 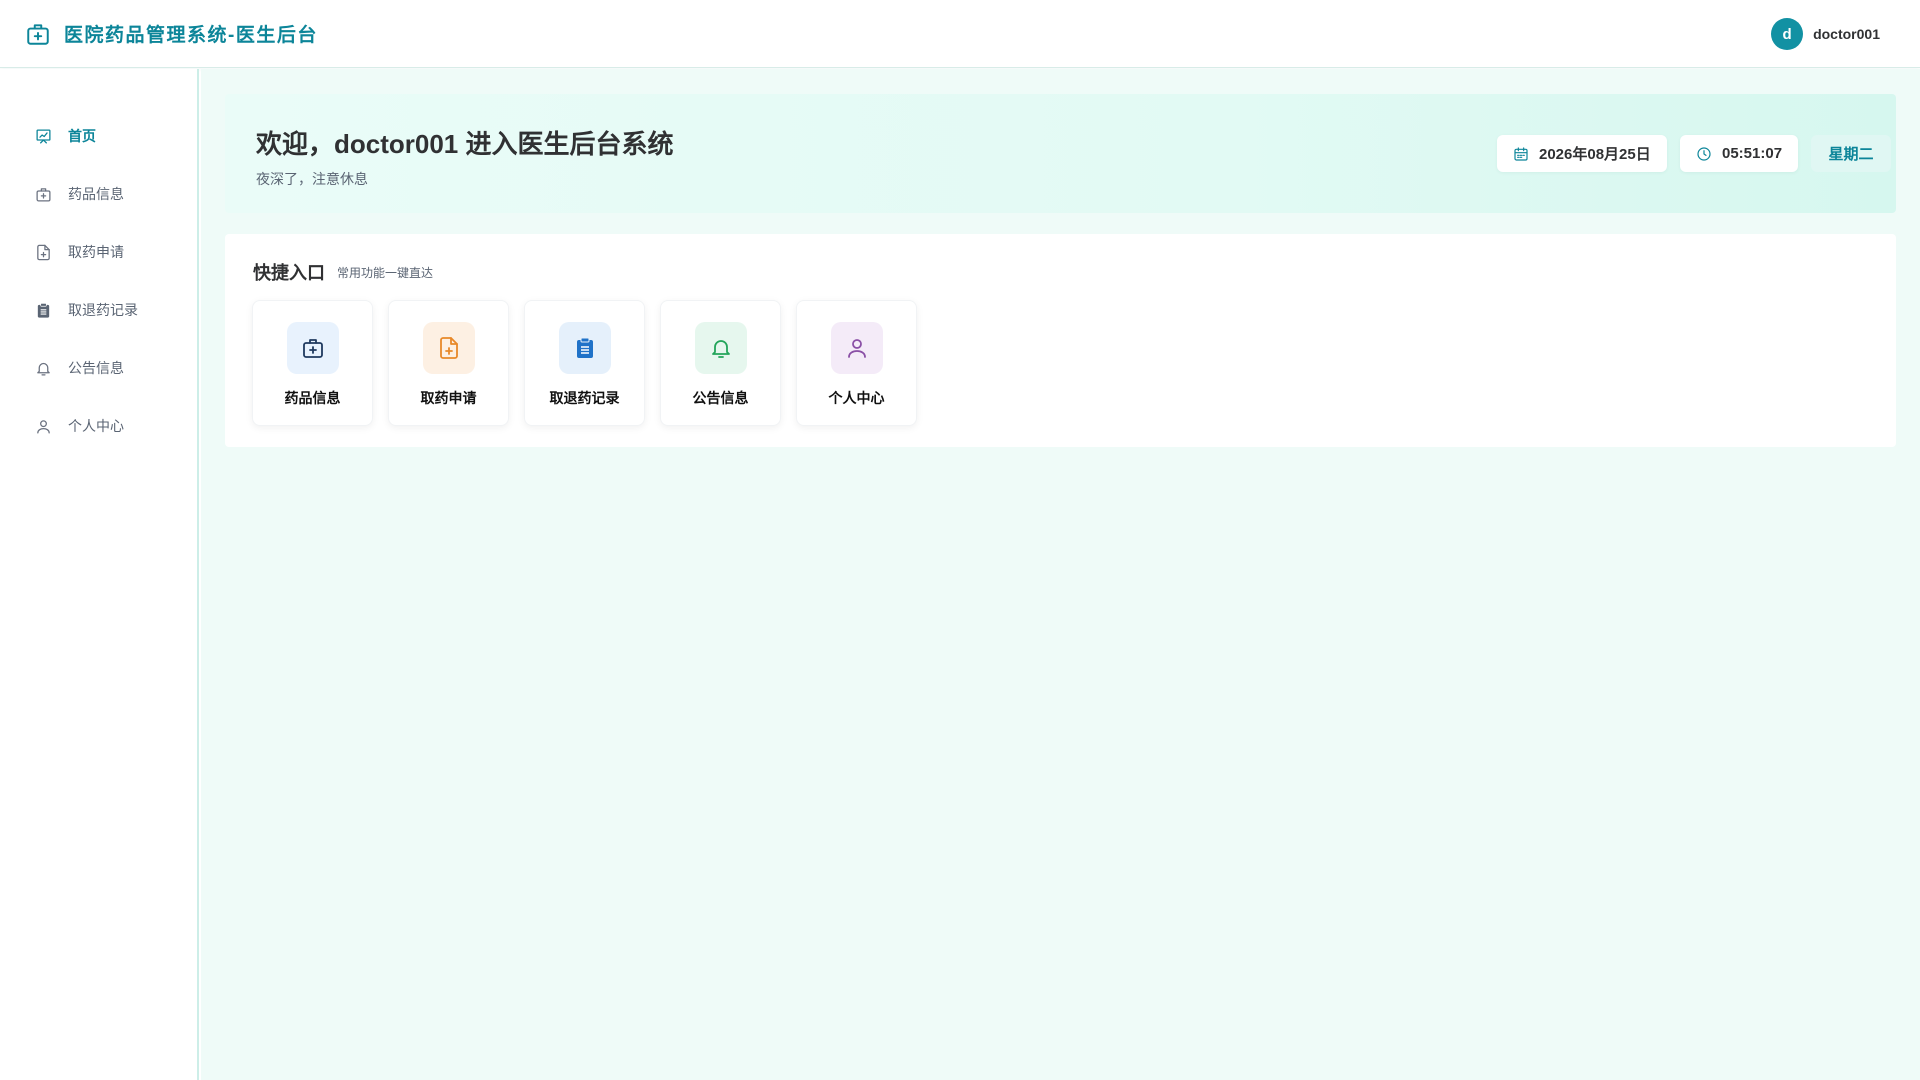 I want to click on quick-card-label: 取药申请, so click(x=448, y=398).